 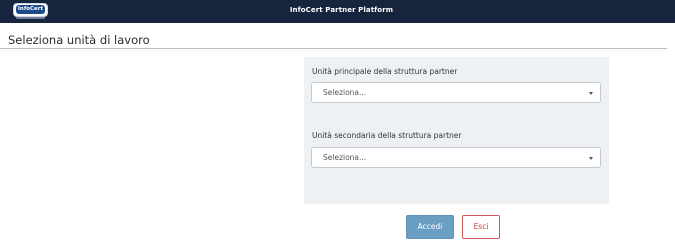 I want to click on title-divider, so click(x=333, y=48).